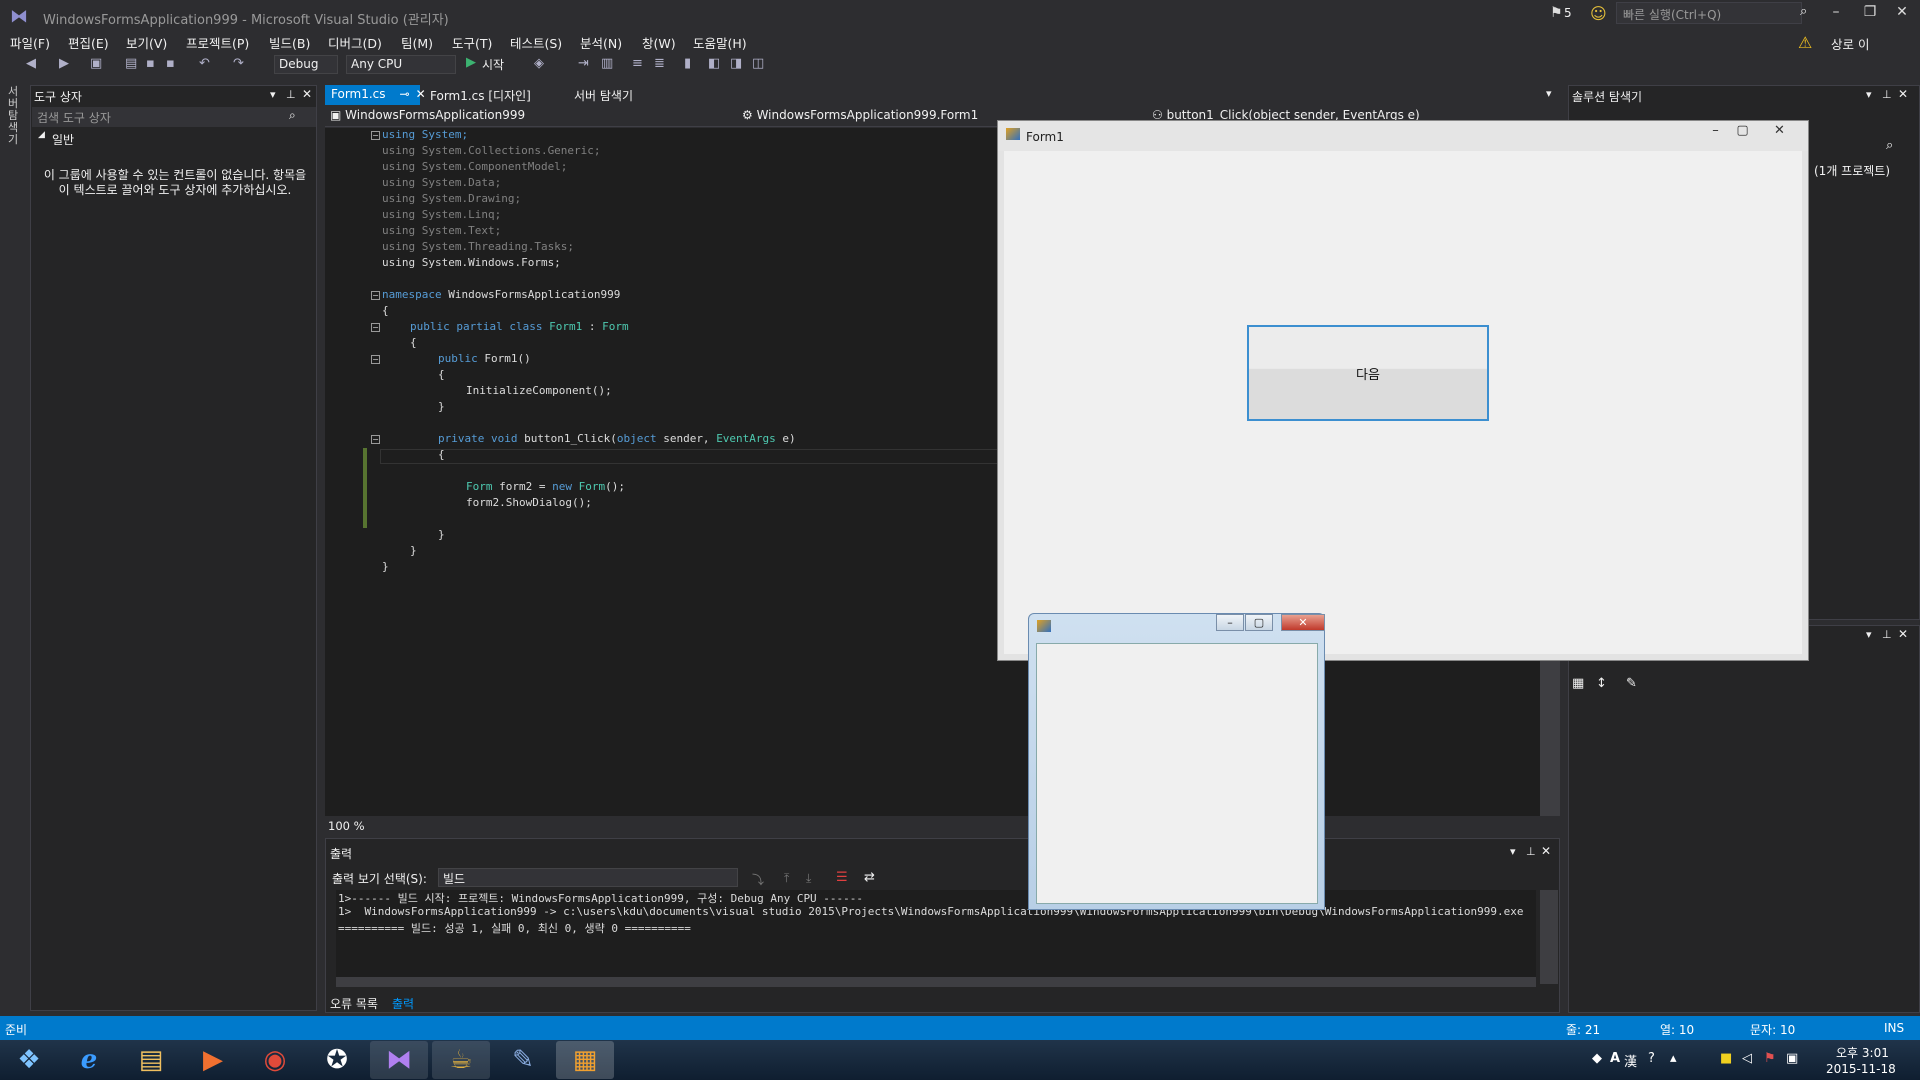 This screenshot has width=1920, height=1080. Describe the element at coordinates (174, 117) in the screenshot. I see `toolbox-search-input: 검색 도구 상자` at that location.